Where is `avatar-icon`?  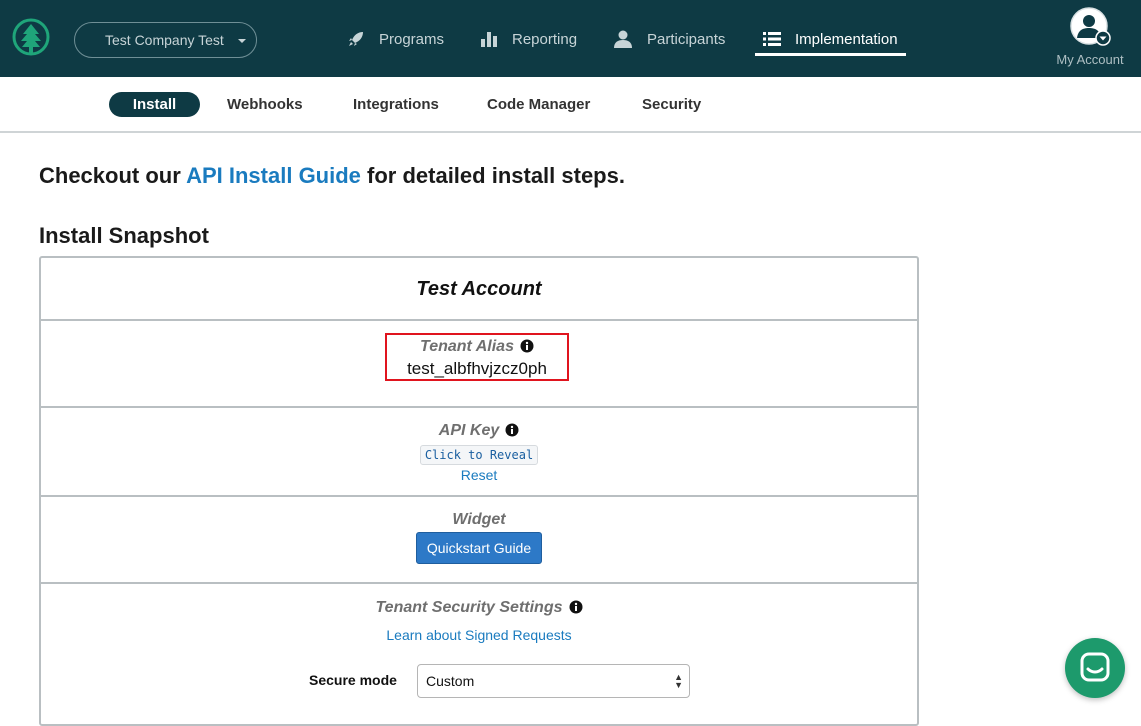 avatar-icon is located at coordinates (1090, 26).